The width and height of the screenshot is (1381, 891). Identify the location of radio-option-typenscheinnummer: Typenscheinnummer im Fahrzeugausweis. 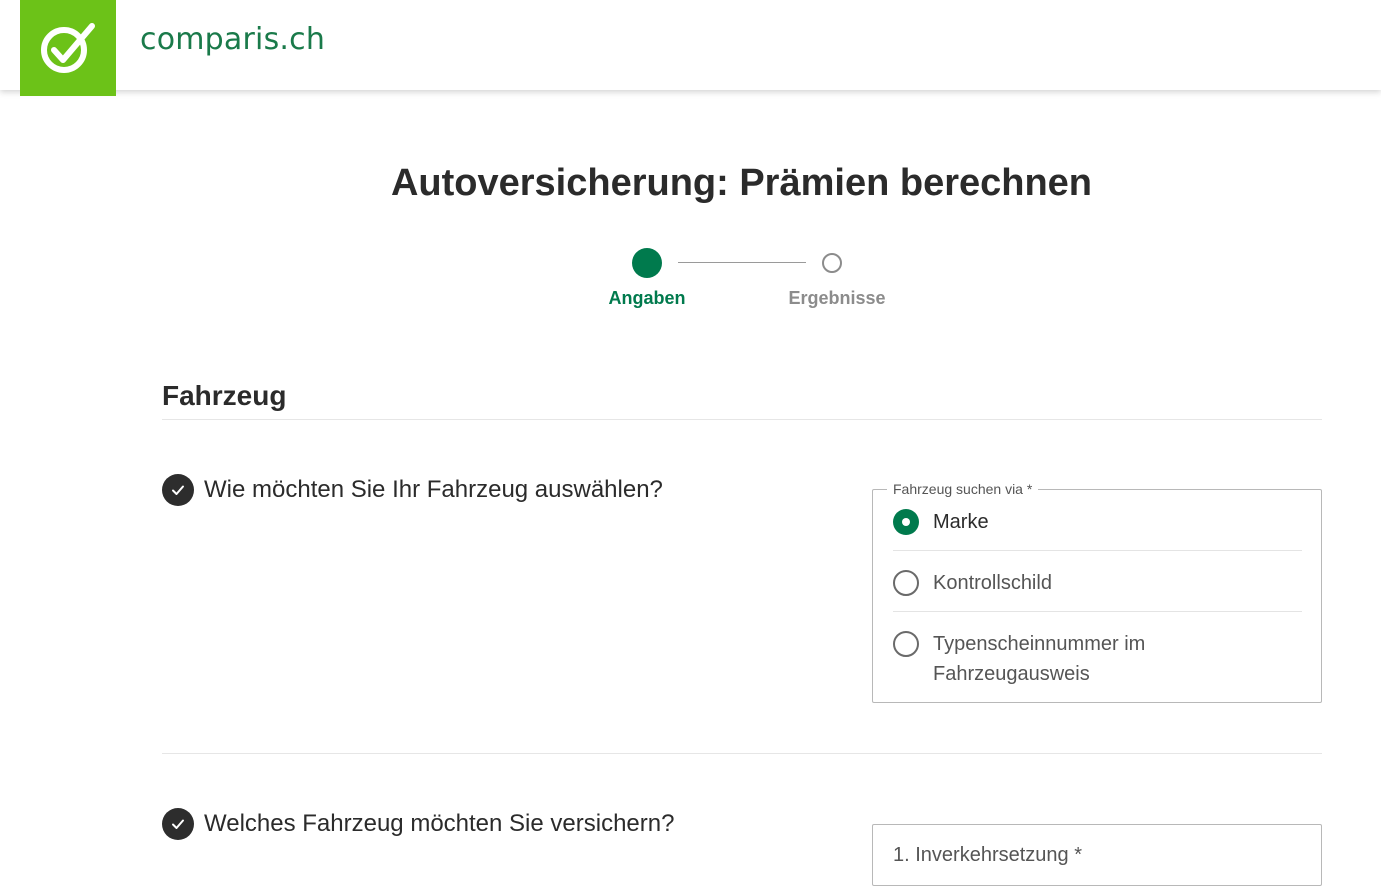
(1097, 660).